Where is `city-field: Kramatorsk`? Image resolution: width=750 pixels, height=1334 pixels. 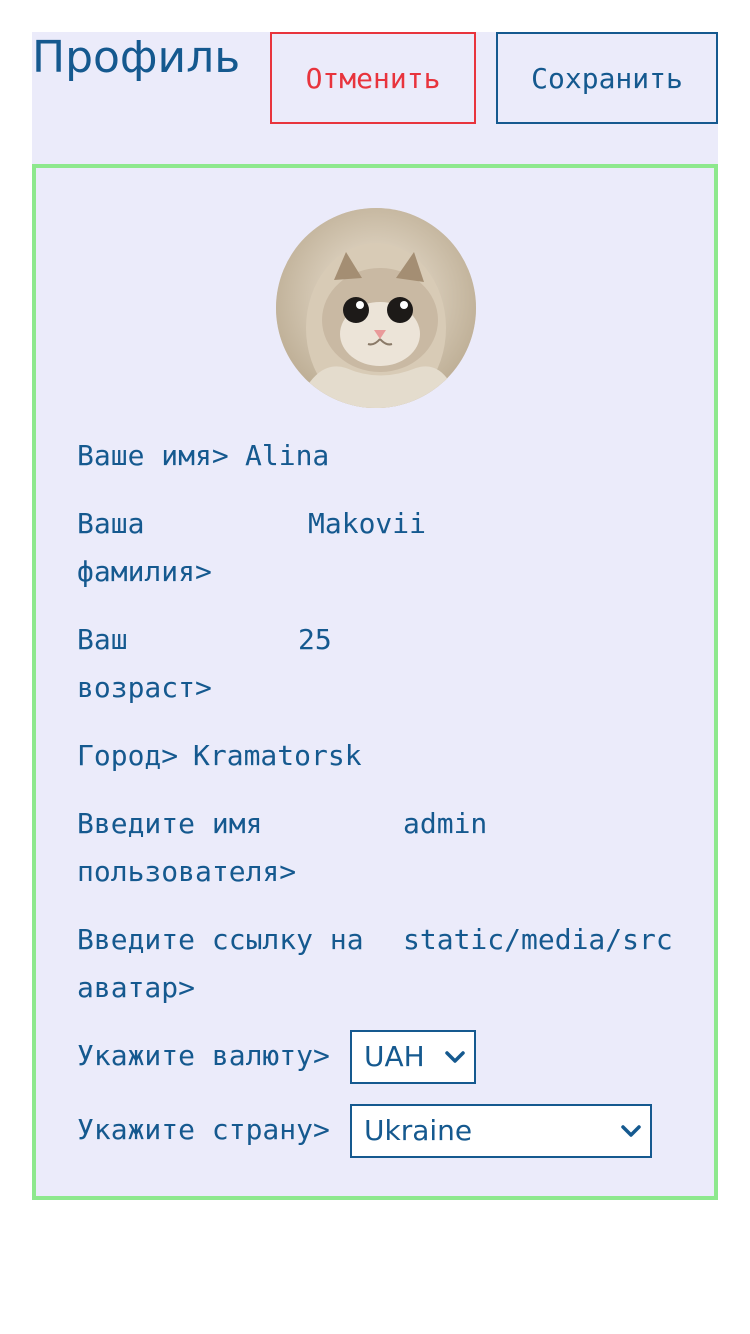
city-field: Kramatorsk is located at coordinates (277, 756).